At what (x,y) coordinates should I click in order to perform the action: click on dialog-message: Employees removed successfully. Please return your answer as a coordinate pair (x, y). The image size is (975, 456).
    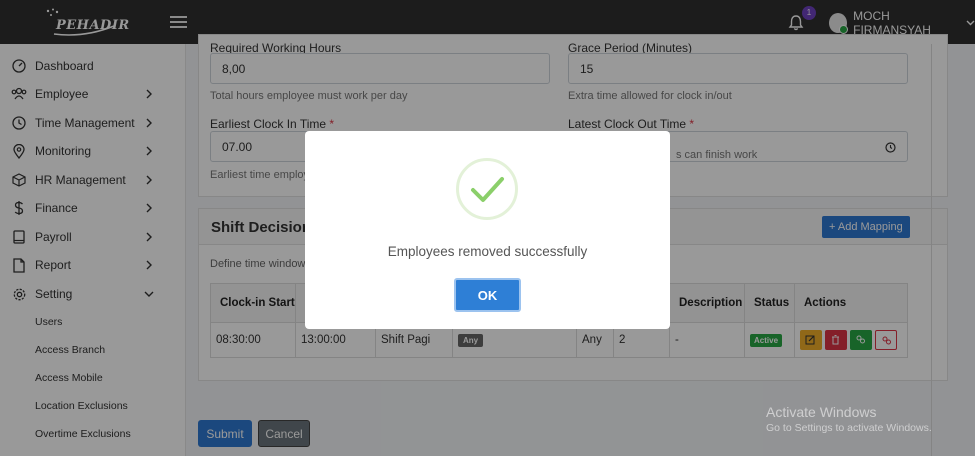
    Looking at the image, I should click on (487, 251).